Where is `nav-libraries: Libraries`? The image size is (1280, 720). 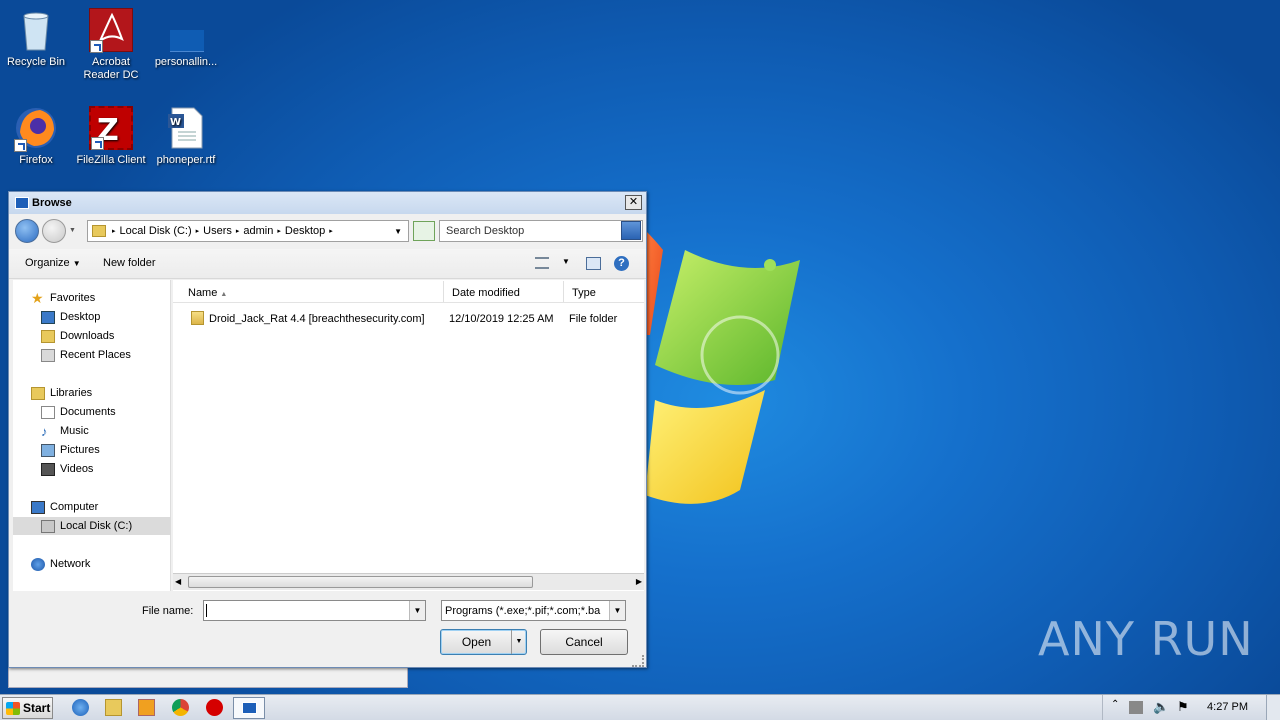
nav-libraries: Libraries is located at coordinates (61, 393).